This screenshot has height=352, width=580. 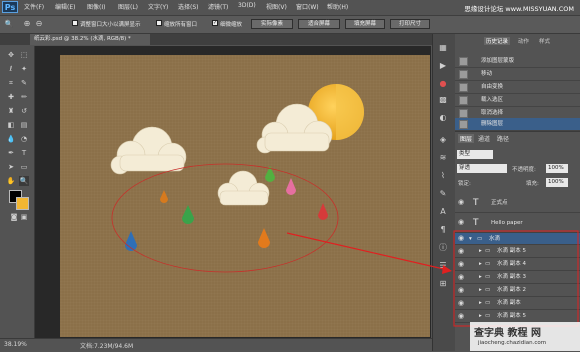 What do you see at coordinates (24, 167) in the screenshot?
I see `shape-tool-icon: ▭` at bounding box center [24, 167].